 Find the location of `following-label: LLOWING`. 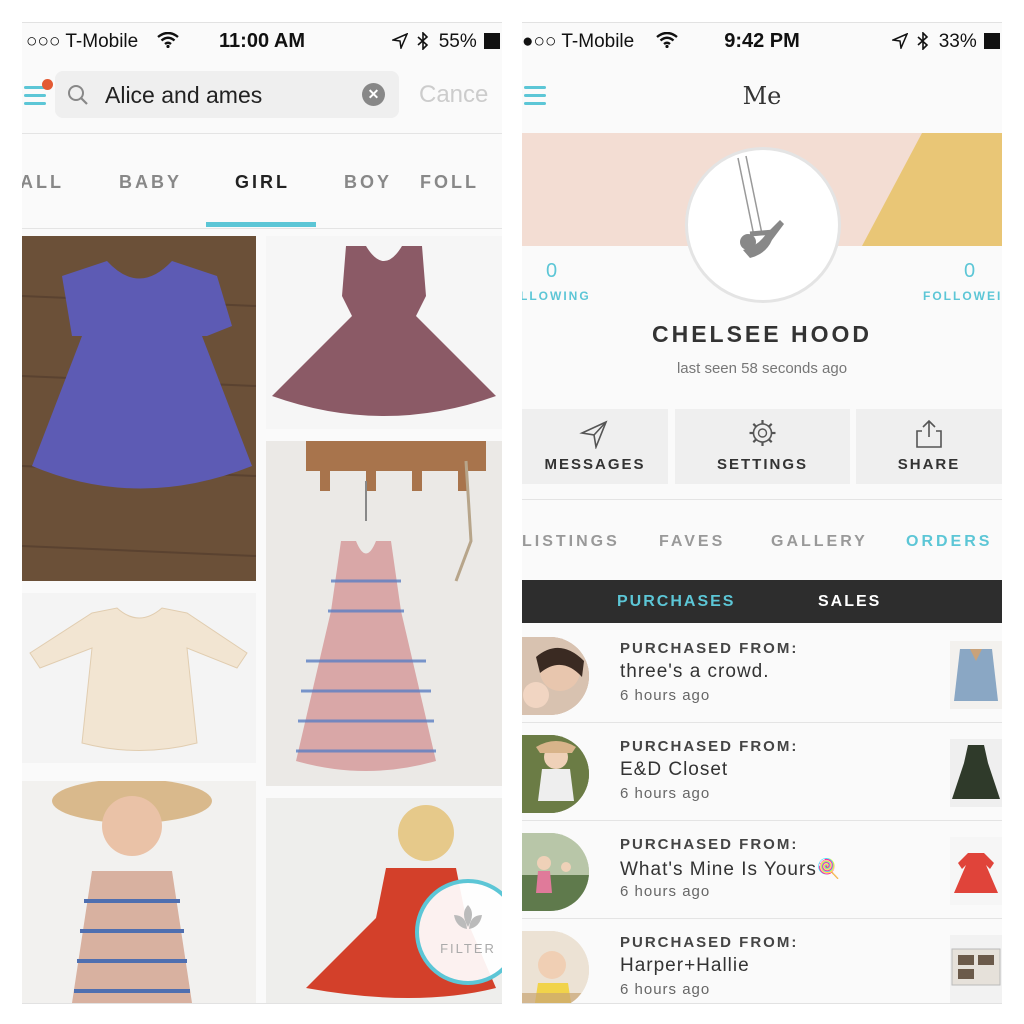

following-label: LLOWING is located at coordinates (556, 296).